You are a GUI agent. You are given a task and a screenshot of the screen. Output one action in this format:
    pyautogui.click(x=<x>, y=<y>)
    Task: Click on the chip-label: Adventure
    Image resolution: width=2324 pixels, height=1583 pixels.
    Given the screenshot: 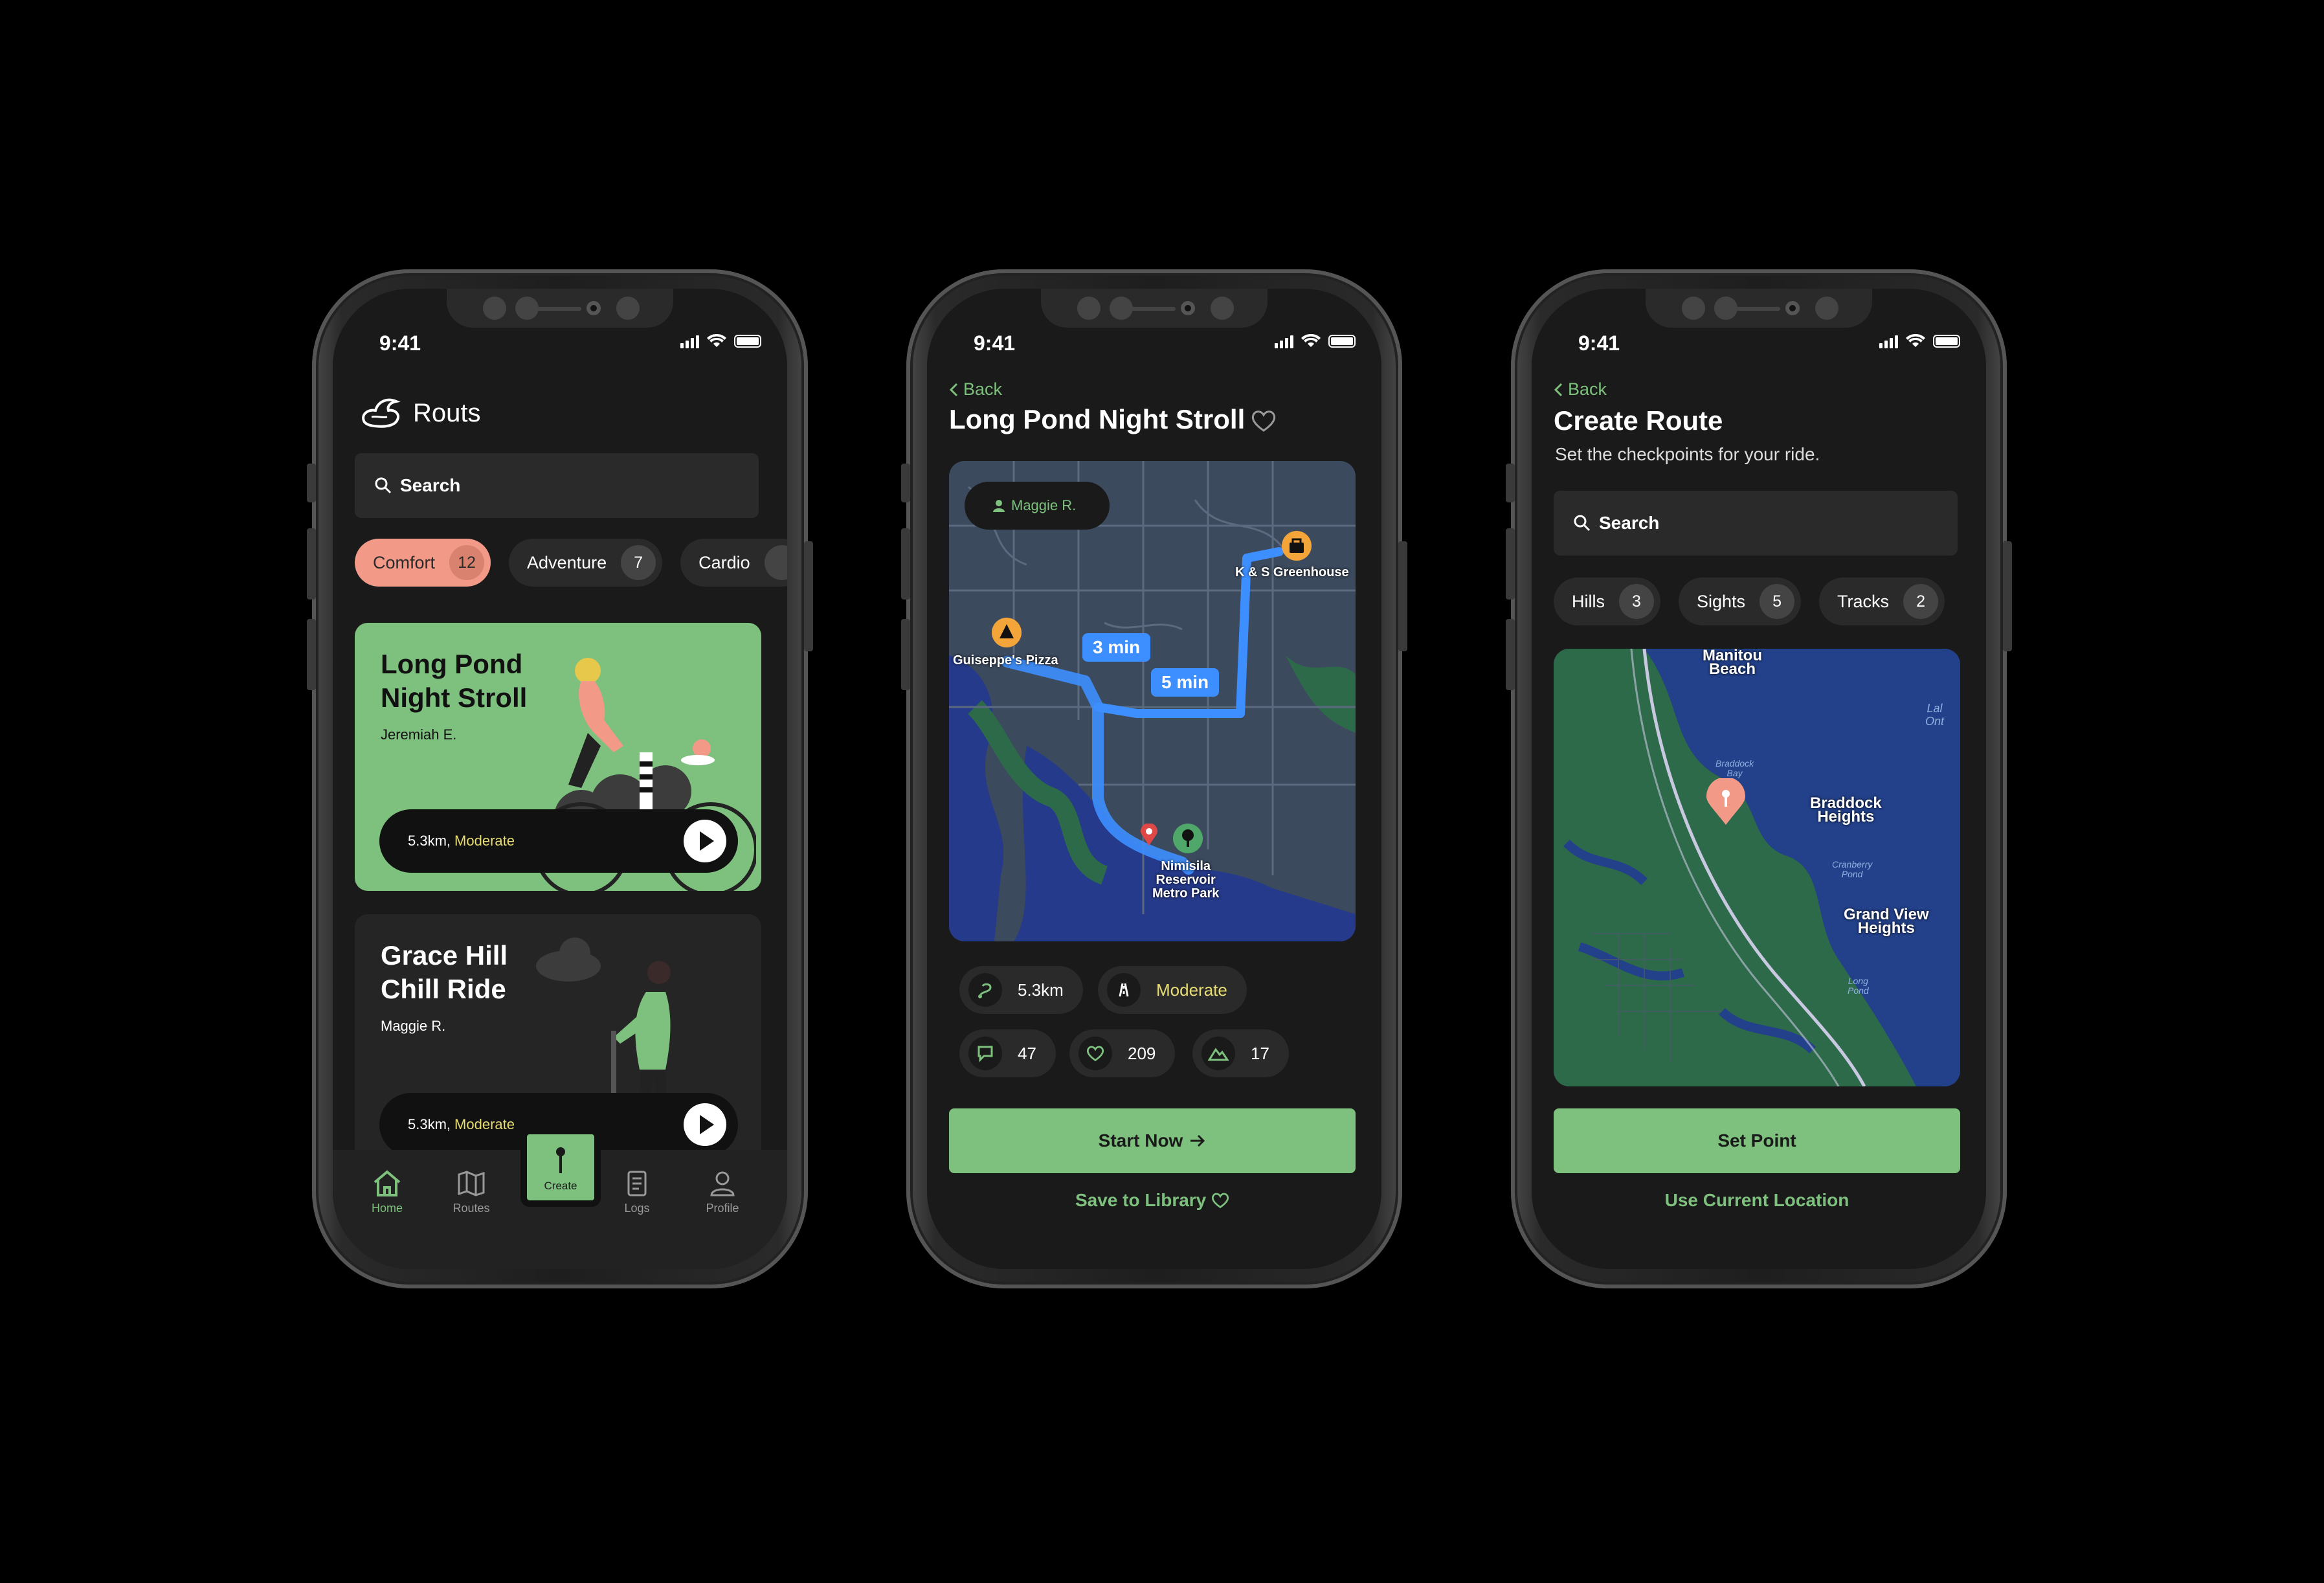 What is the action you would take?
    pyautogui.click(x=567, y=562)
    